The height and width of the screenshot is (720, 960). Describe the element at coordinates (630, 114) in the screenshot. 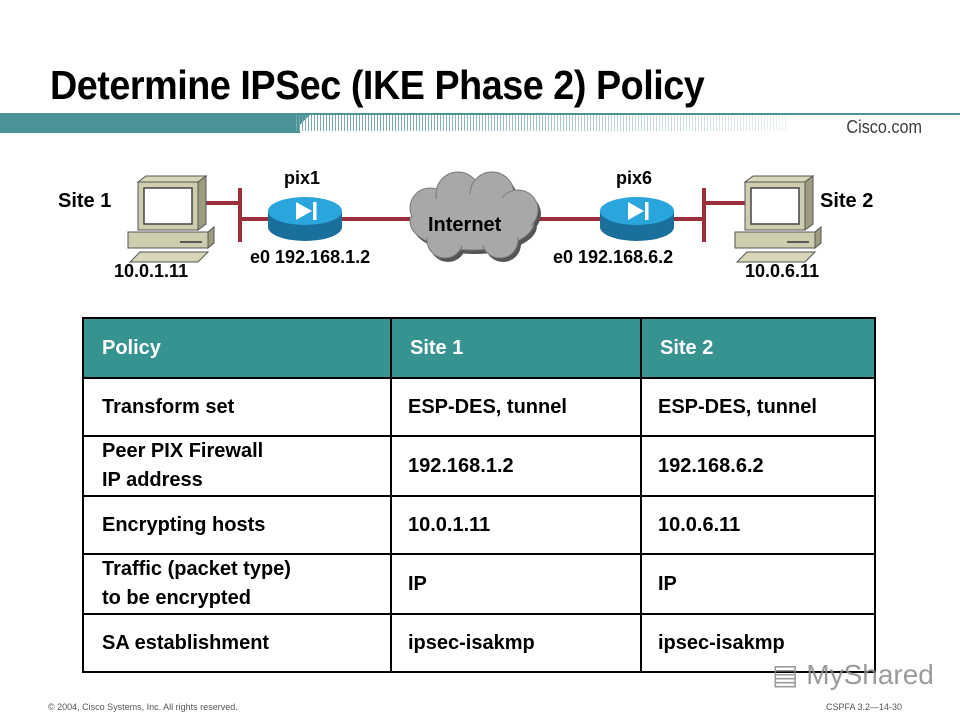

I see `banner-line` at that location.